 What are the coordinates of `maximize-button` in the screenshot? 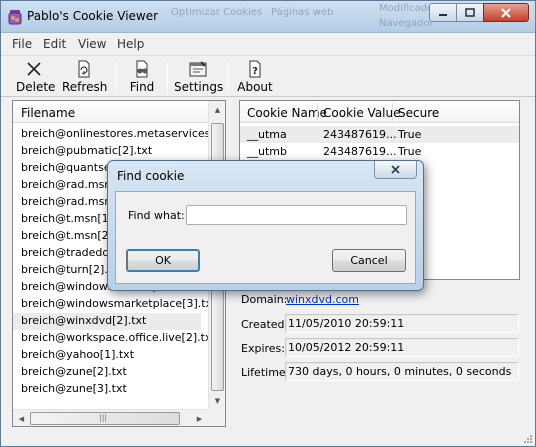 It's located at (470, 12).